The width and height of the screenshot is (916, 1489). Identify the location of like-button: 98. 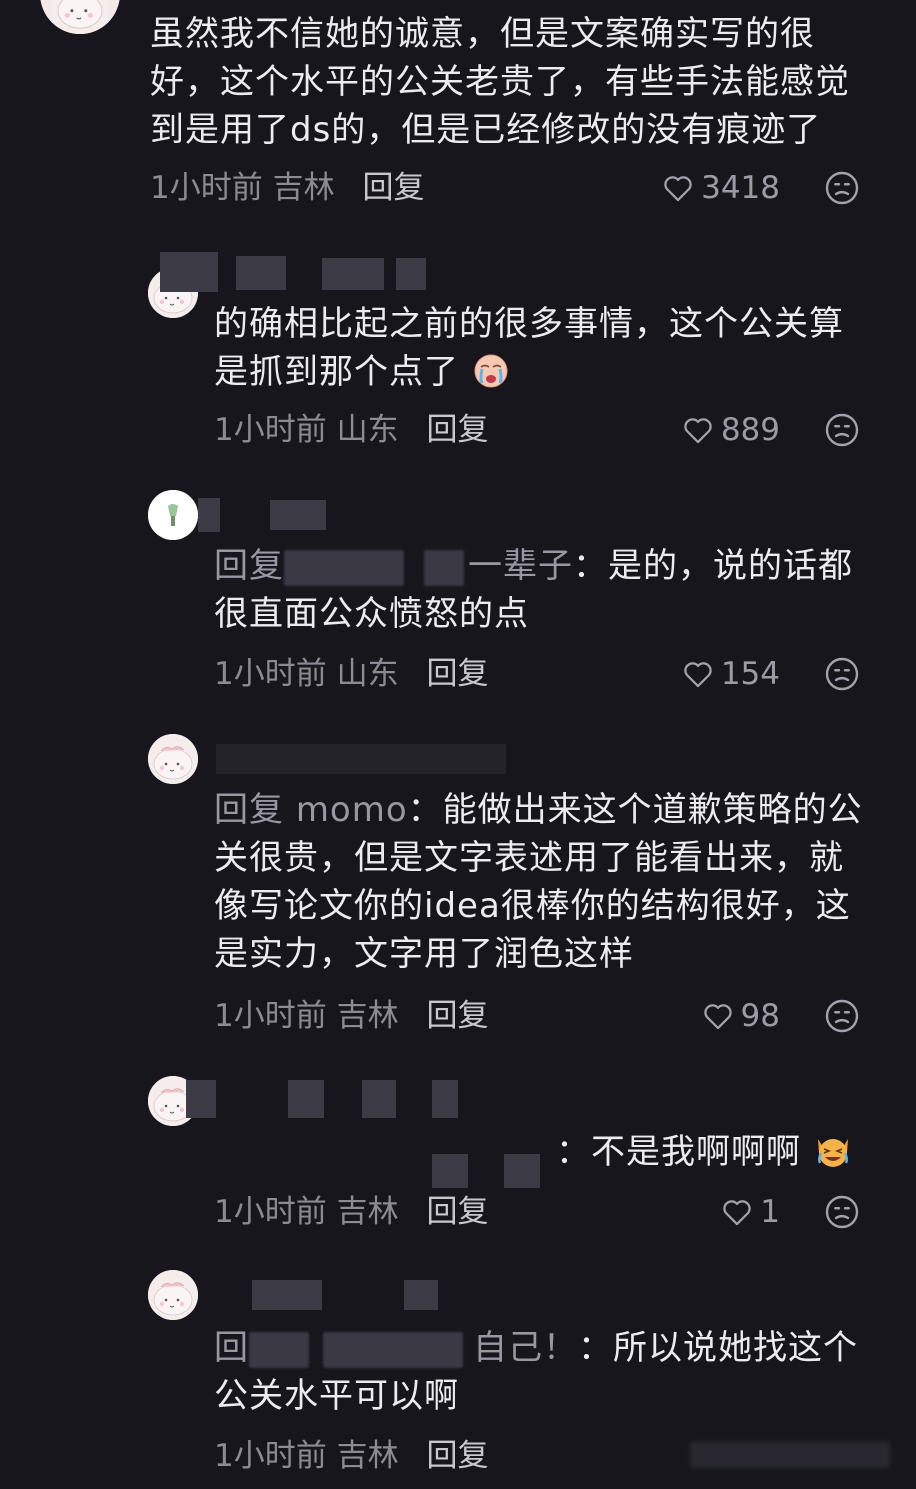
(740, 1016).